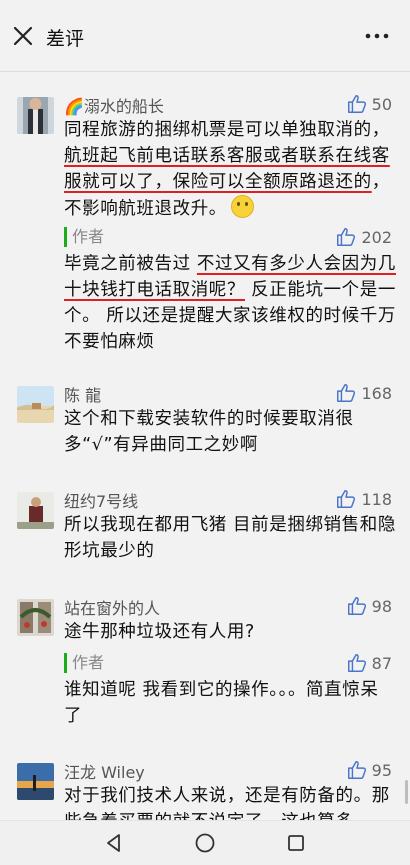 This screenshot has height=865, width=410. Describe the element at coordinates (406, 792) in the screenshot. I see `scrollbar` at that location.